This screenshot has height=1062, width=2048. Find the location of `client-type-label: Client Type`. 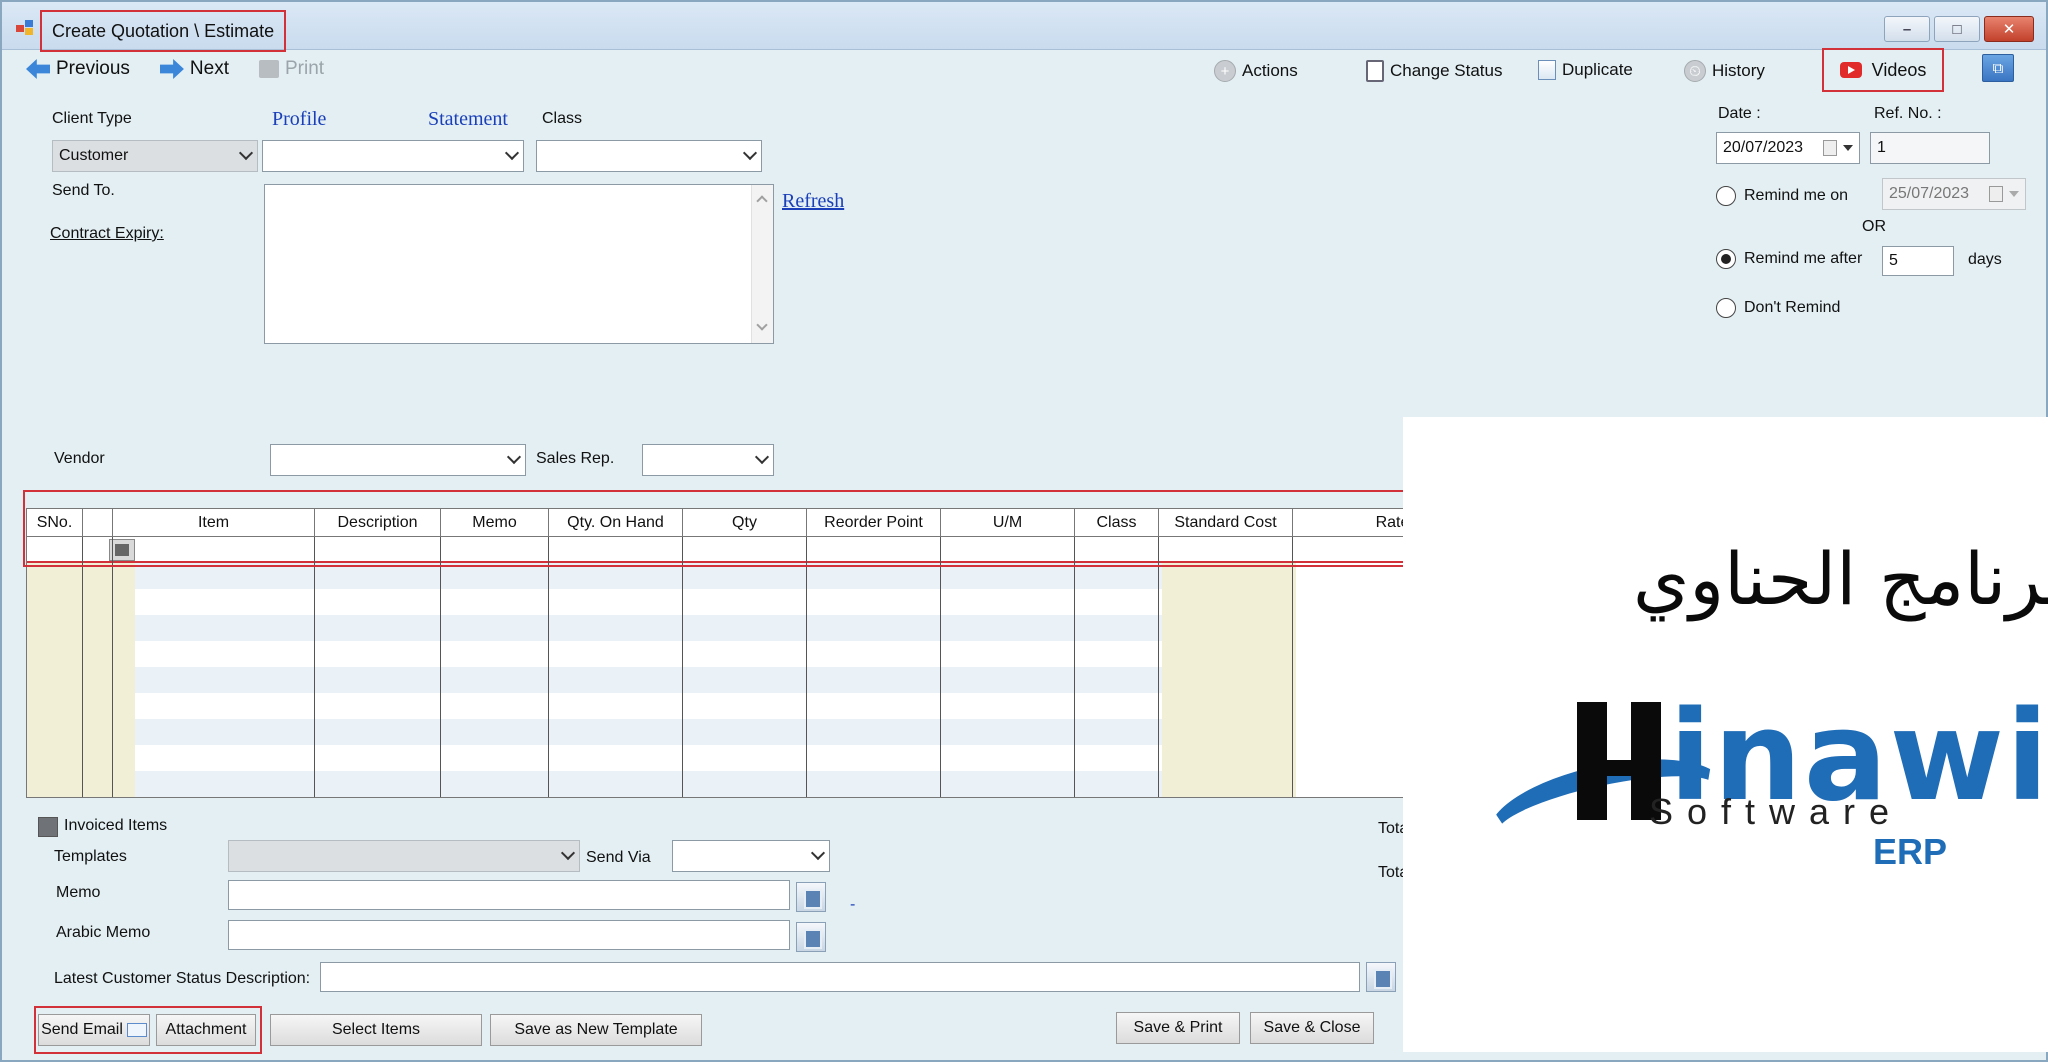

client-type-label: Client Type is located at coordinates (92, 118).